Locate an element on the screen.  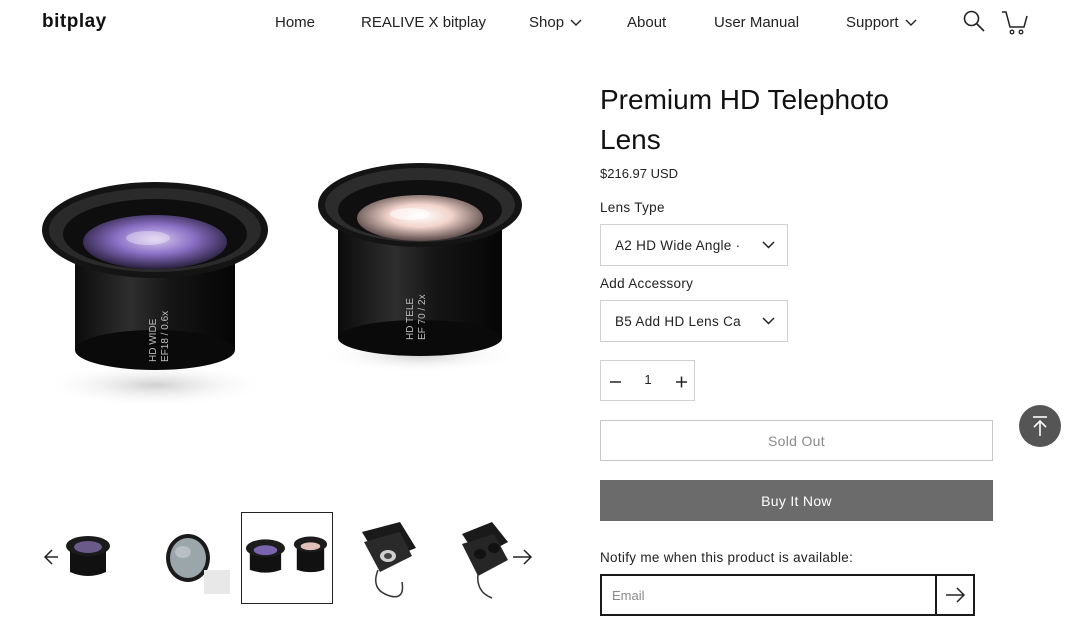
nav-shop: Shop is located at coordinates (555, 22).